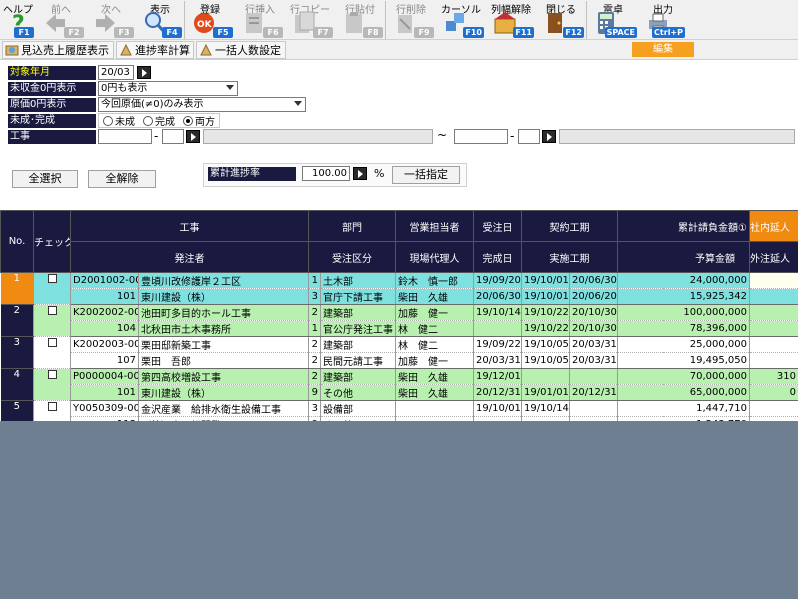 The width and height of the screenshot is (798, 599). What do you see at coordinates (663, 20) in the screenshot?
I see `toolbar-button-ctrlp: 出力 Ctrl+P` at bounding box center [663, 20].